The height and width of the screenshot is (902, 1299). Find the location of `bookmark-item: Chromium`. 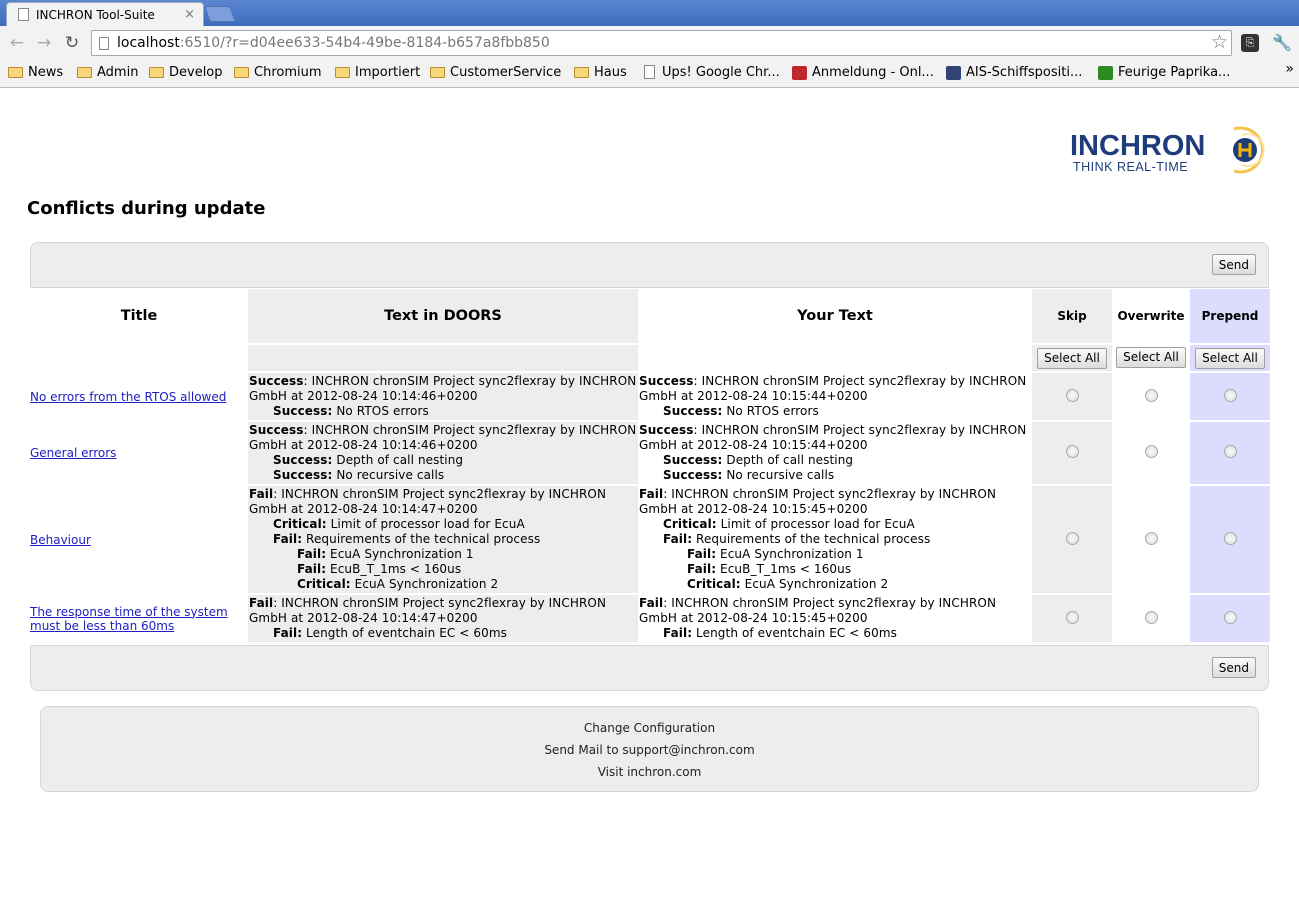

bookmark-item: Chromium is located at coordinates (278, 72).